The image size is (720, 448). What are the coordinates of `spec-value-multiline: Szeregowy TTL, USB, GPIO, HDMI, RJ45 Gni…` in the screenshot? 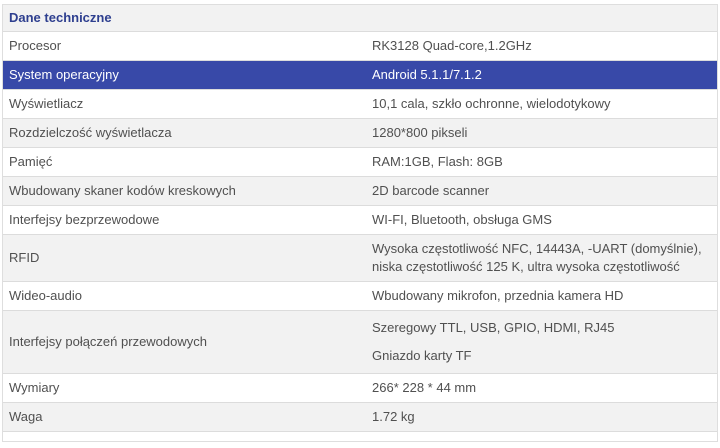 It's located at (538, 342).